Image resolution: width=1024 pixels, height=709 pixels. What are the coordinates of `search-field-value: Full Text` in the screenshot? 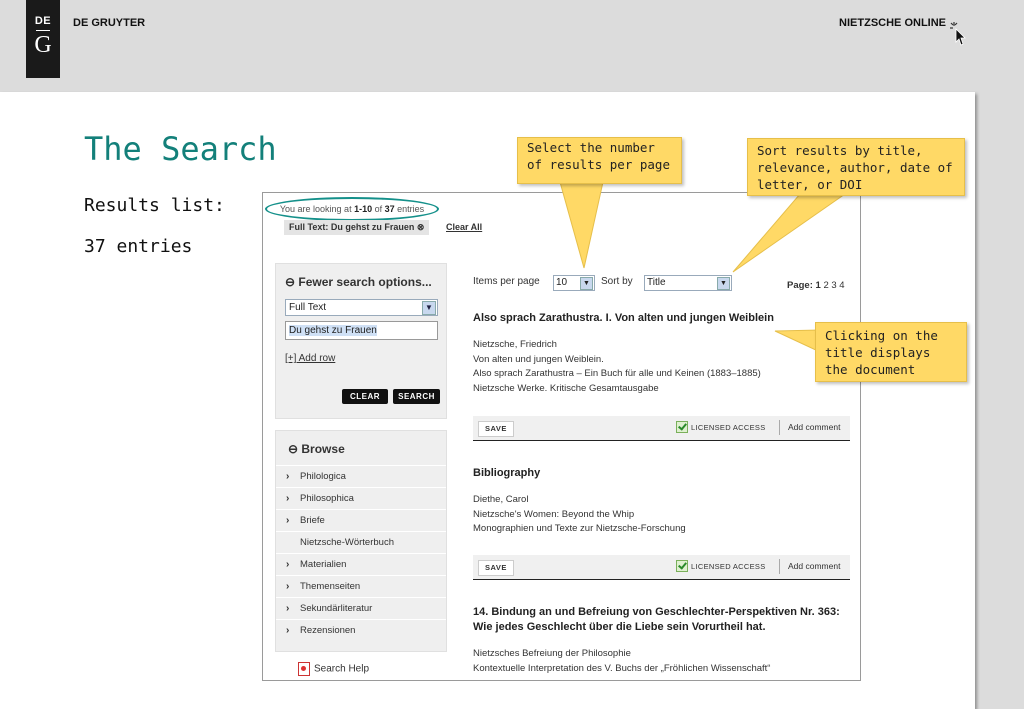 It's located at (308, 307).